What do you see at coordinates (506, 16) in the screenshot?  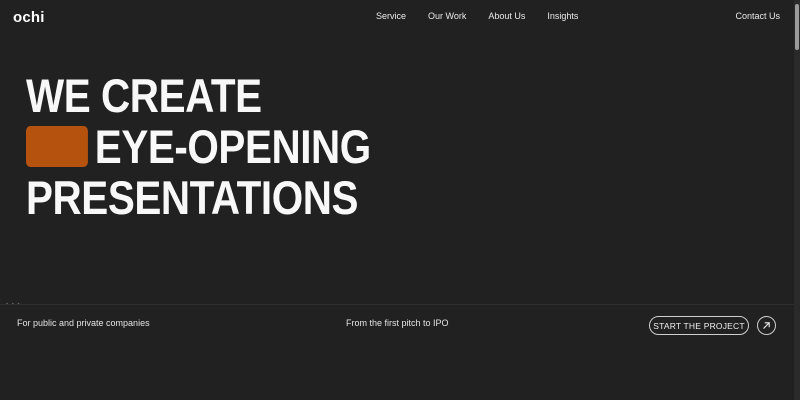 I see `nav-item-about-us: About Us` at bounding box center [506, 16].